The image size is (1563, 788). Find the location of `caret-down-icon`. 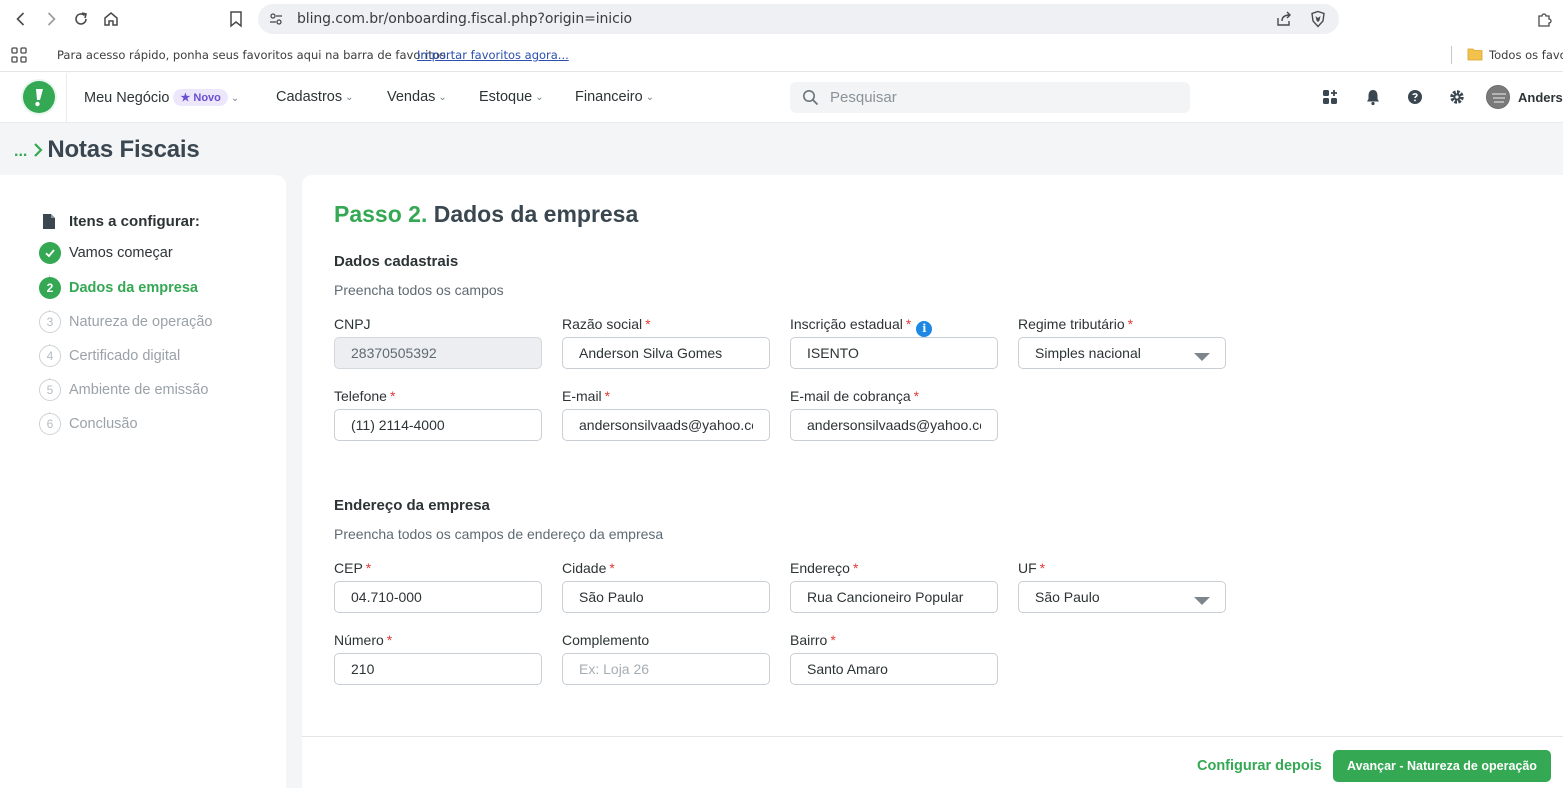

caret-down-icon is located at coordinates (1202, 599).